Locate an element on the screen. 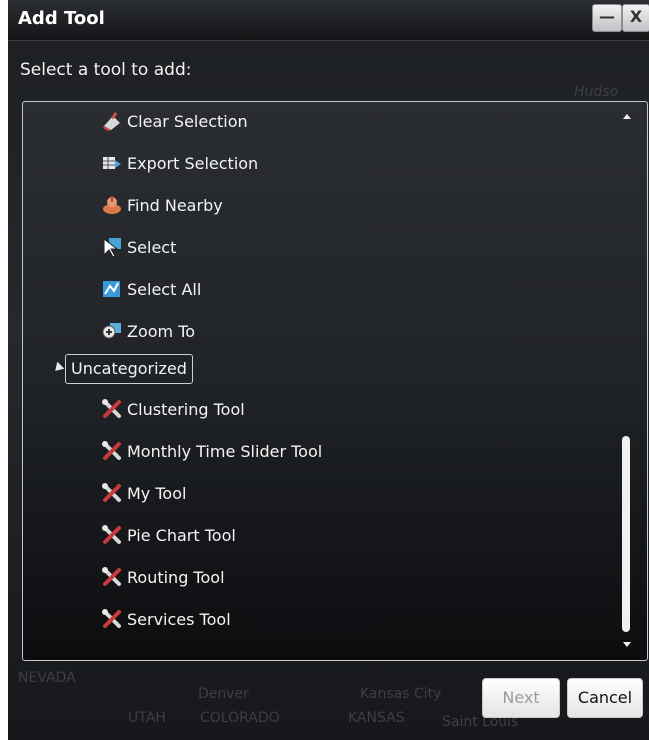 The width and height of the screenshot is (649, 740). tool-item-monthly-time-slider: Monthly Time Slider Tool is located at coordinates (211, 451).